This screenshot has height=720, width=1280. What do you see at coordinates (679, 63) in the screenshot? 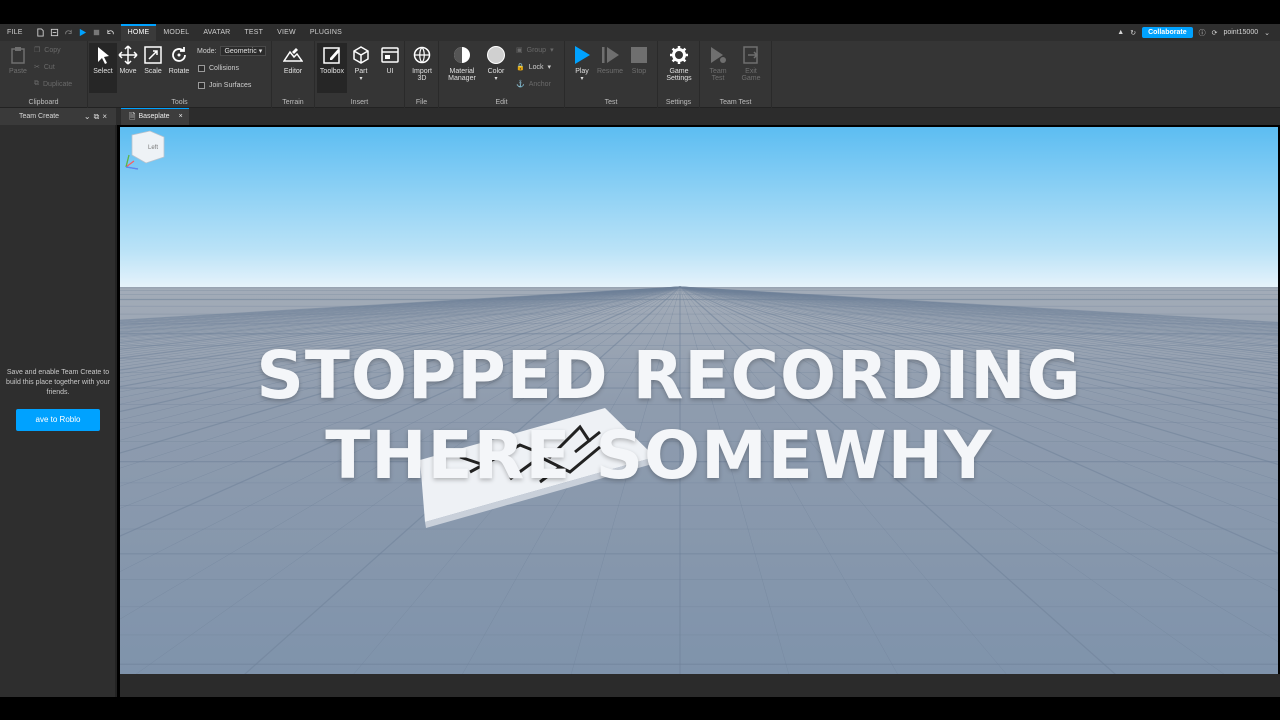
I see `game-settings-button: Game Settings` at bounding box center [679, 63].